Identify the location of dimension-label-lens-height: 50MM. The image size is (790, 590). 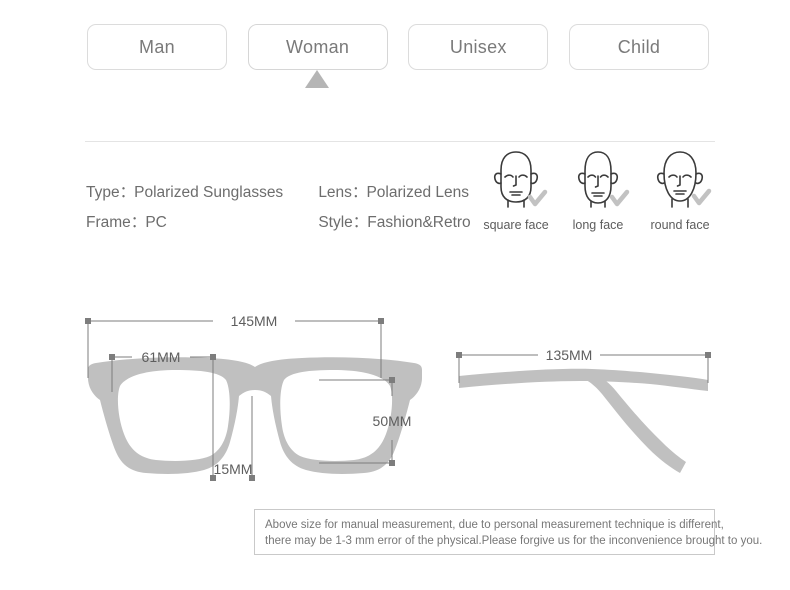
(392, 421).